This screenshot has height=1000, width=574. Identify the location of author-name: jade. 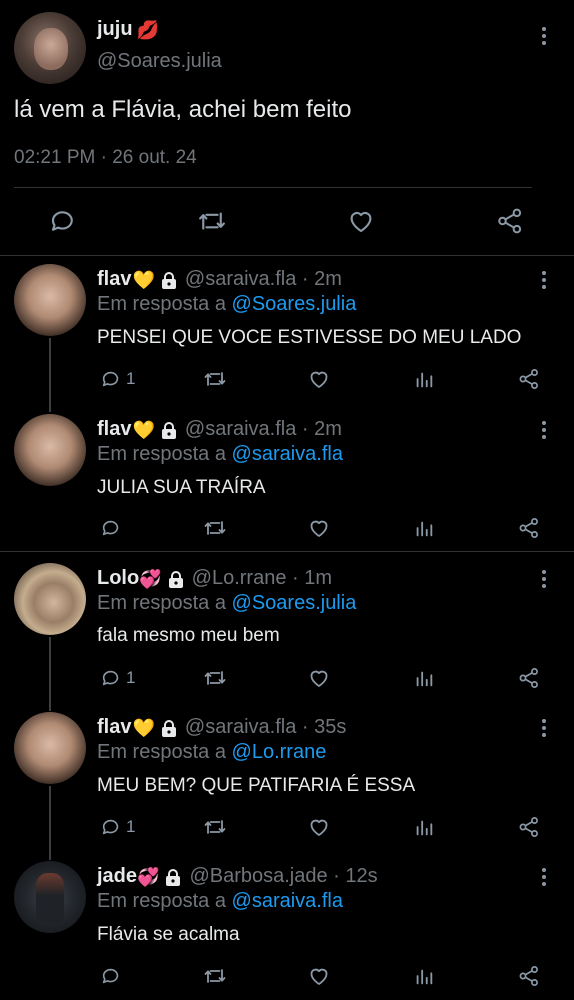
(117, 876).